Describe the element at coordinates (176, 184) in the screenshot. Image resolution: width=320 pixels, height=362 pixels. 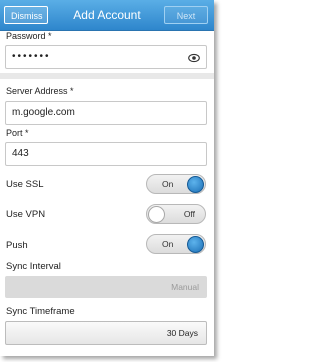
I see `use-ssl-toggle: On` at that location.